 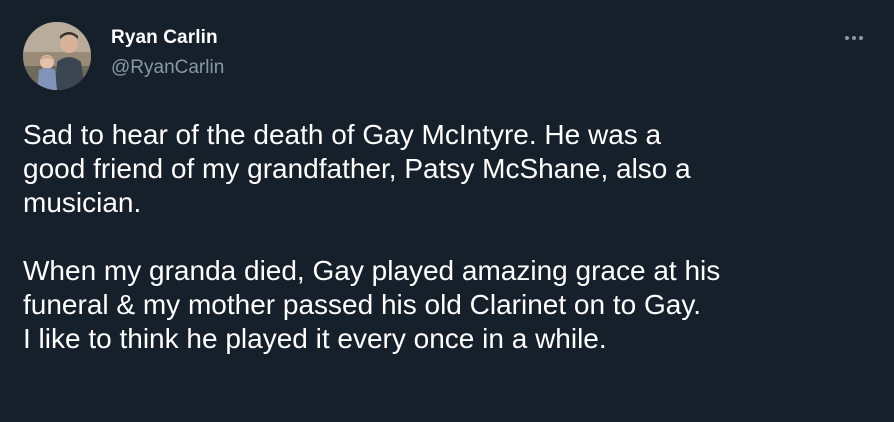 I want to click on avatar-photo, so click(x=57, y=56).